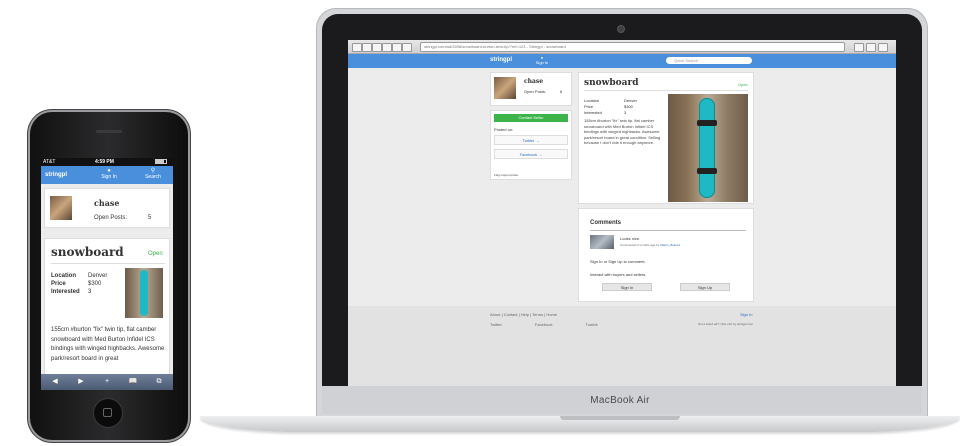  I want to click on status-time: 4:59 PM, so click(104, 162).